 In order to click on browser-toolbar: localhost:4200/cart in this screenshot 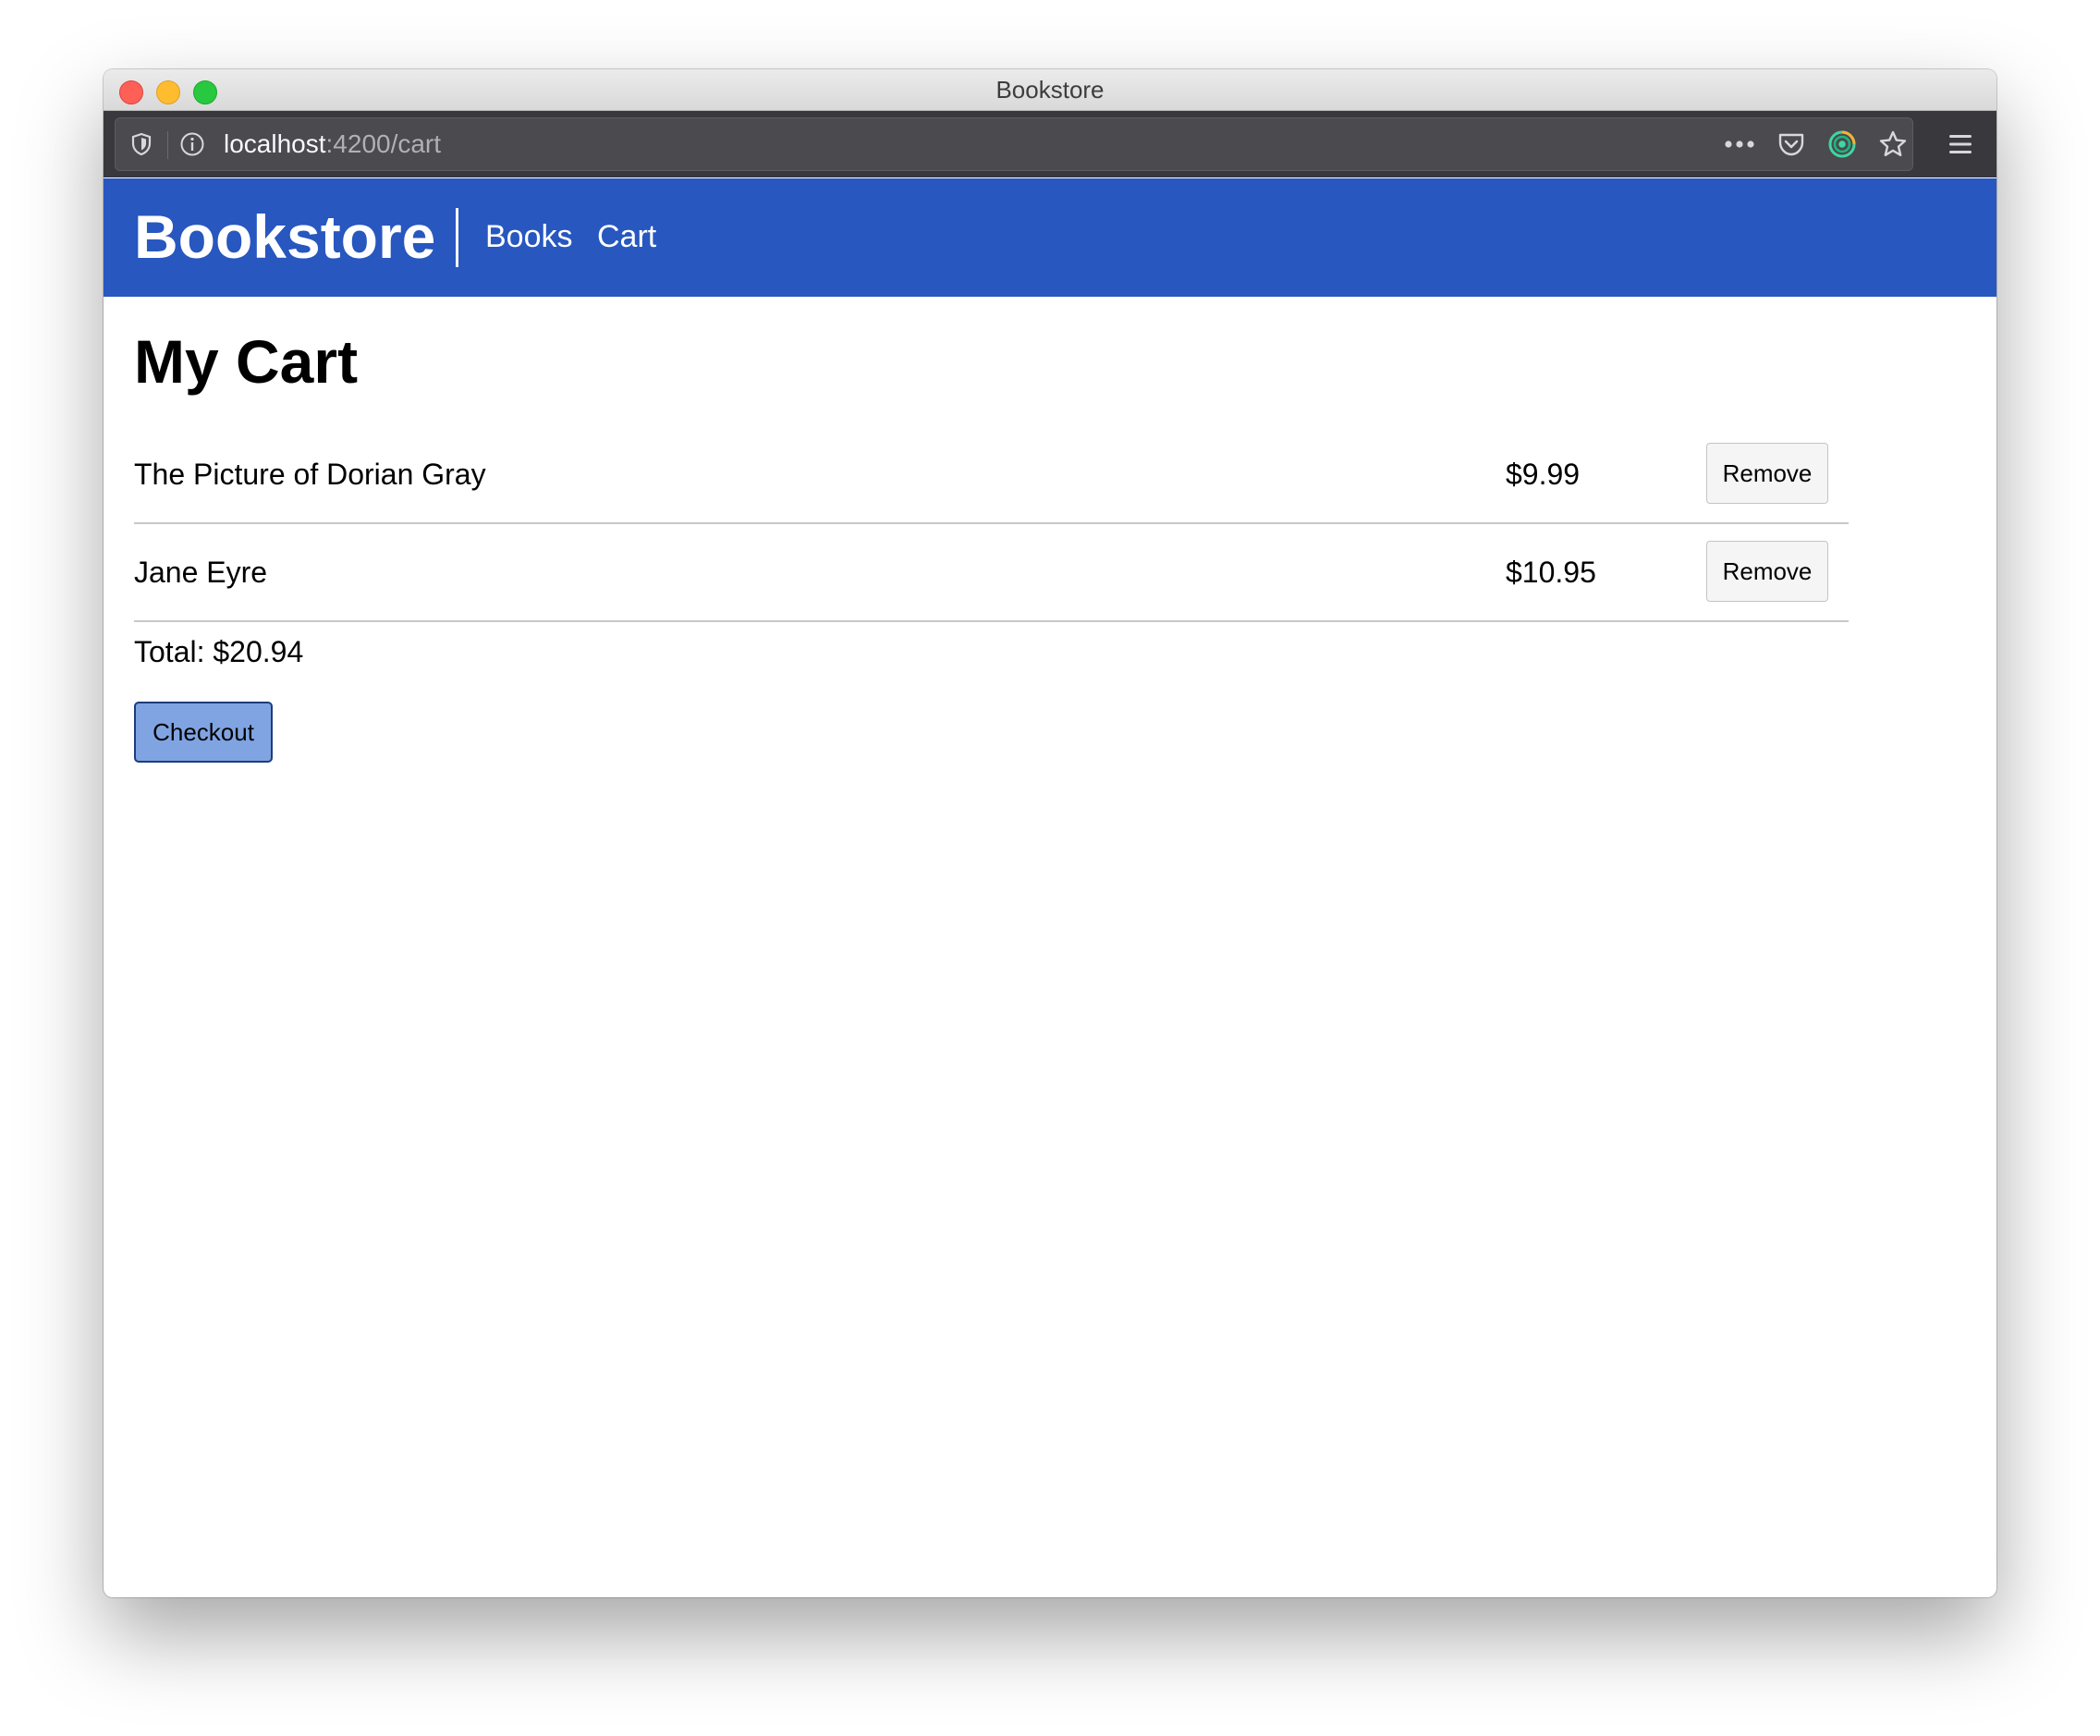, I will do `click(1050, 144)`.